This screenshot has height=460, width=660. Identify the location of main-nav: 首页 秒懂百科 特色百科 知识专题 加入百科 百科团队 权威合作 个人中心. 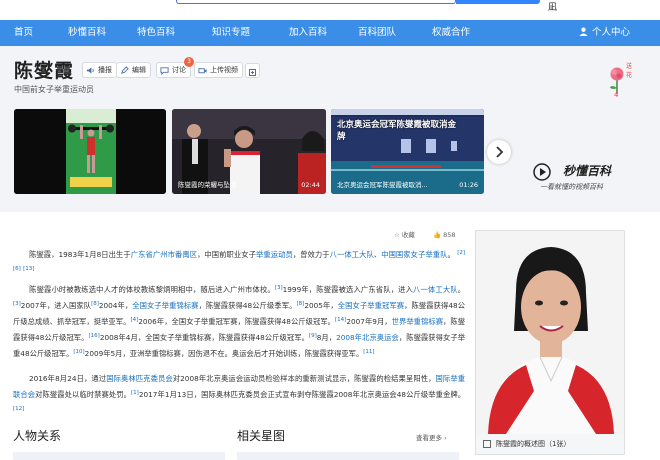
(330, 33).